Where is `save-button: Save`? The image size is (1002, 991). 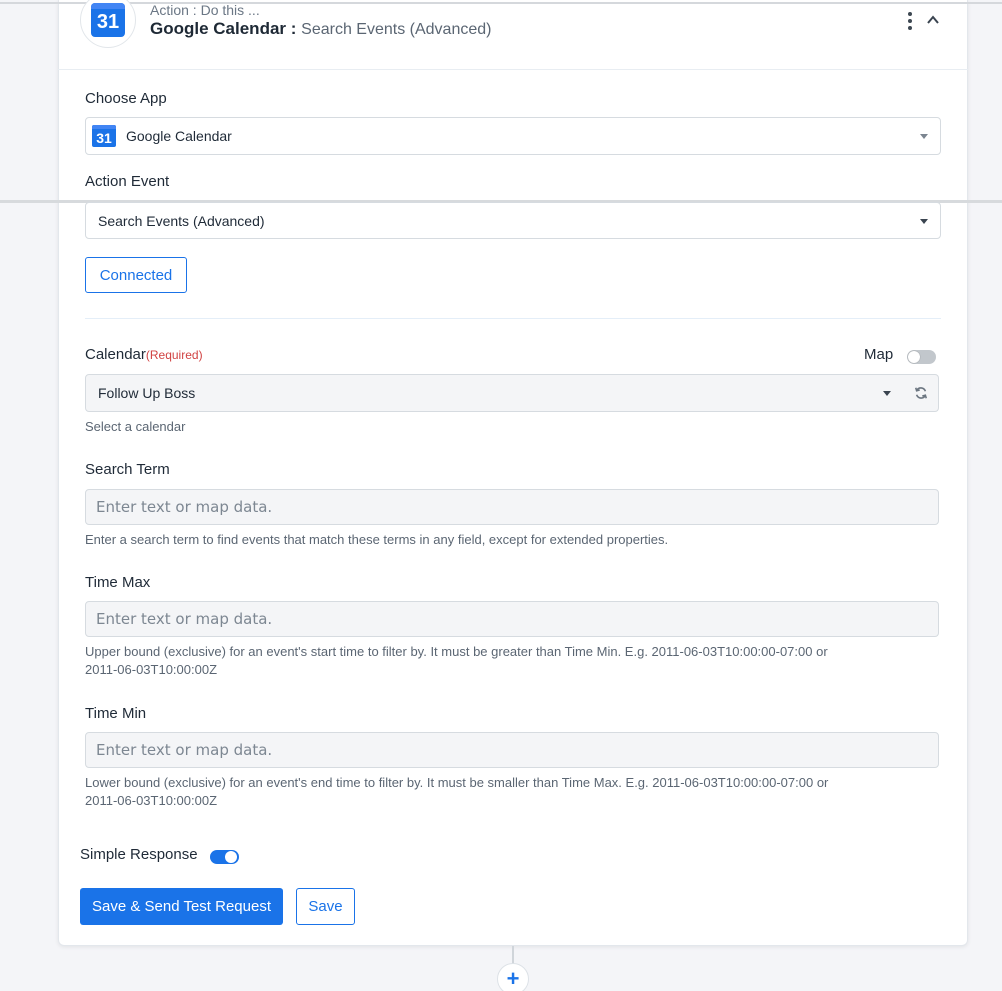 save-button: Save is located at coordinates (325, 906).